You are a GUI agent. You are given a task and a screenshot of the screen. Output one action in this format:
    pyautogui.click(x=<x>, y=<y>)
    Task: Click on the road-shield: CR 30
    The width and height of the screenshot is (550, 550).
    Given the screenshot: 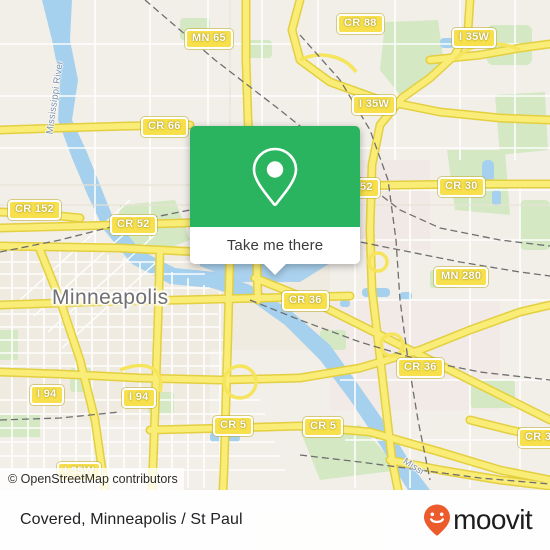 What is the action you would take?
    pyautogui.click(x=461, y=187)
    